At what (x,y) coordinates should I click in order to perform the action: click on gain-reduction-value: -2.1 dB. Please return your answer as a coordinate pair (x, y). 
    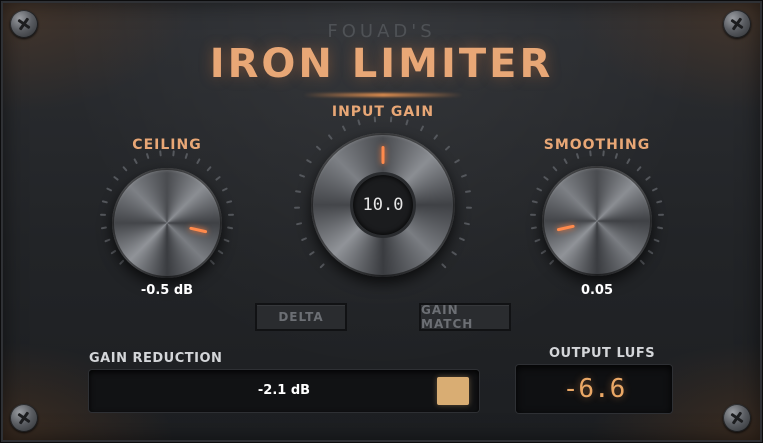
    Looking at the image, I should click on (284, 390).